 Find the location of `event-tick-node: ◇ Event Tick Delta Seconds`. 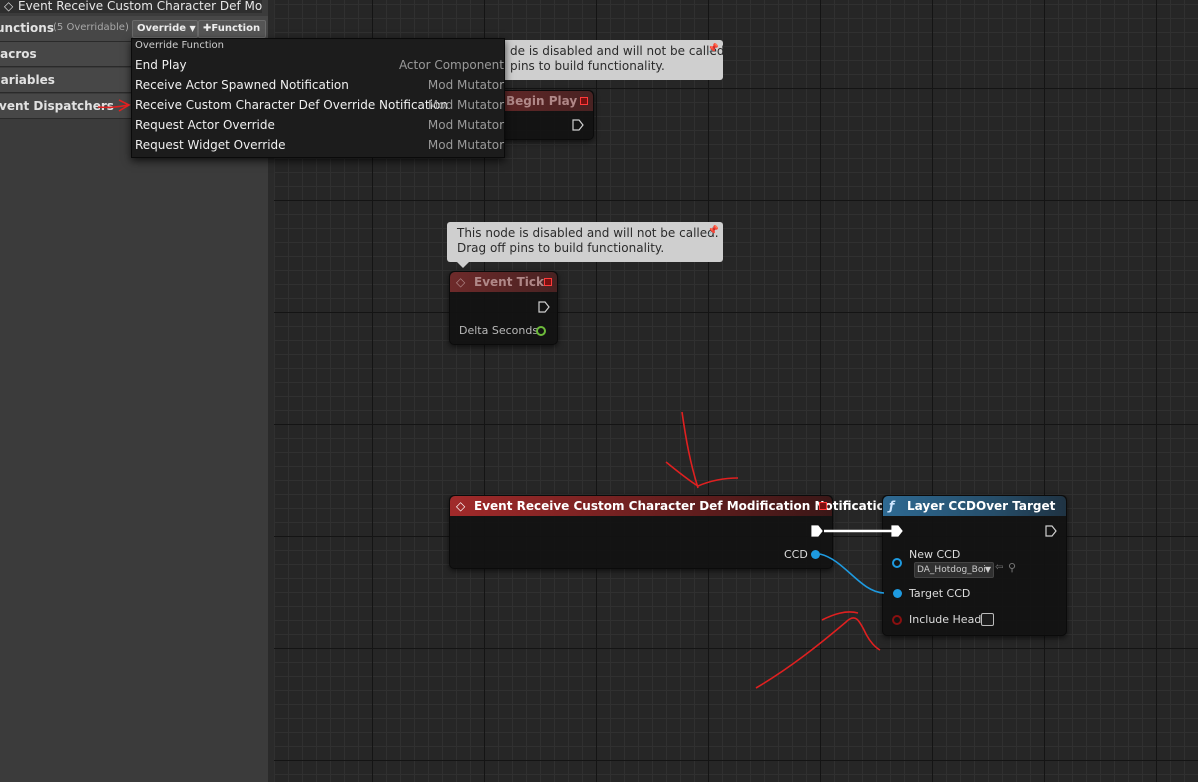

event-tick-node: ◇ Event Tick Delta Seconds is located at coordinates (503, 308).